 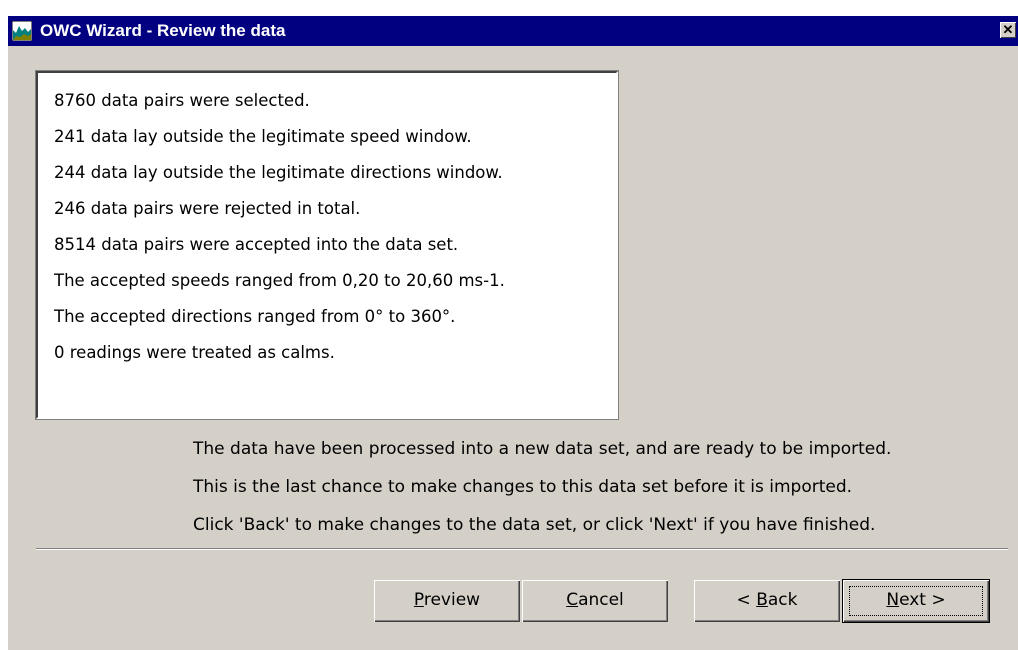 What do you see at coordinates (207, 208) in the screenshot?
I see `summary-line-rejected: 246 data pairs were rejected in total.` at bounding box center [207, 208].